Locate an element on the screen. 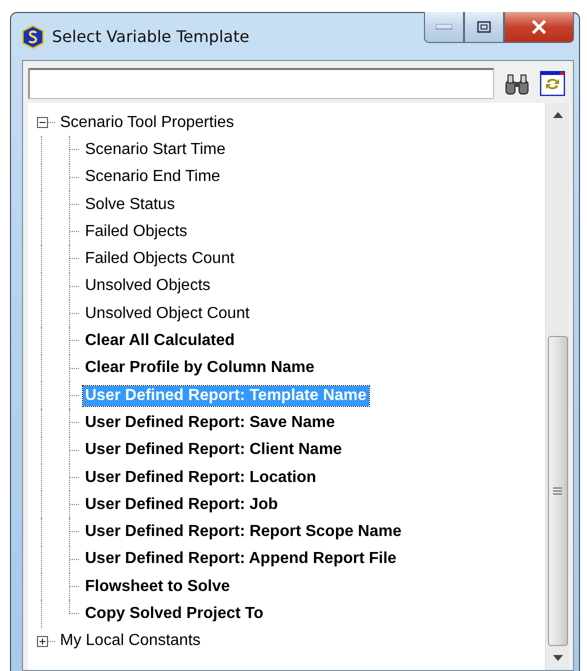 The width and height of the screenshot is (587, 671). collapse-icon is located at coordinates (42, 122).